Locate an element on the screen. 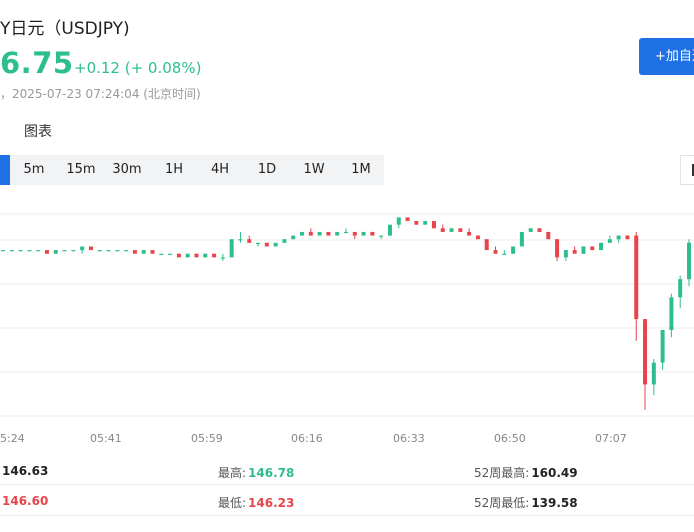 The image size is (694, 532). stat-value: 146.63 is located at coordinates (25, 471).